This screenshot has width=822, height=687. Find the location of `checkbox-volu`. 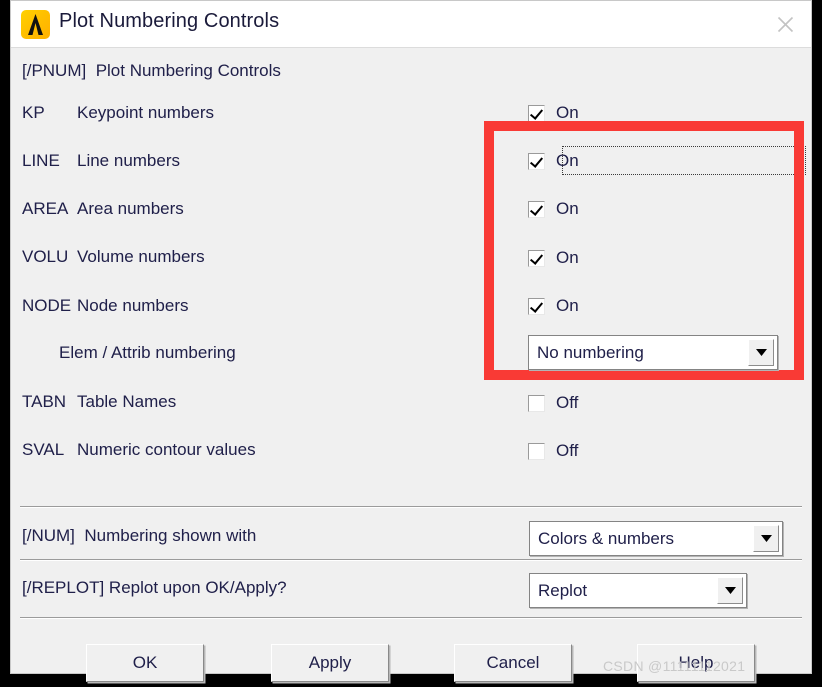

checkbox-volu is located at coordinates (536, 258).